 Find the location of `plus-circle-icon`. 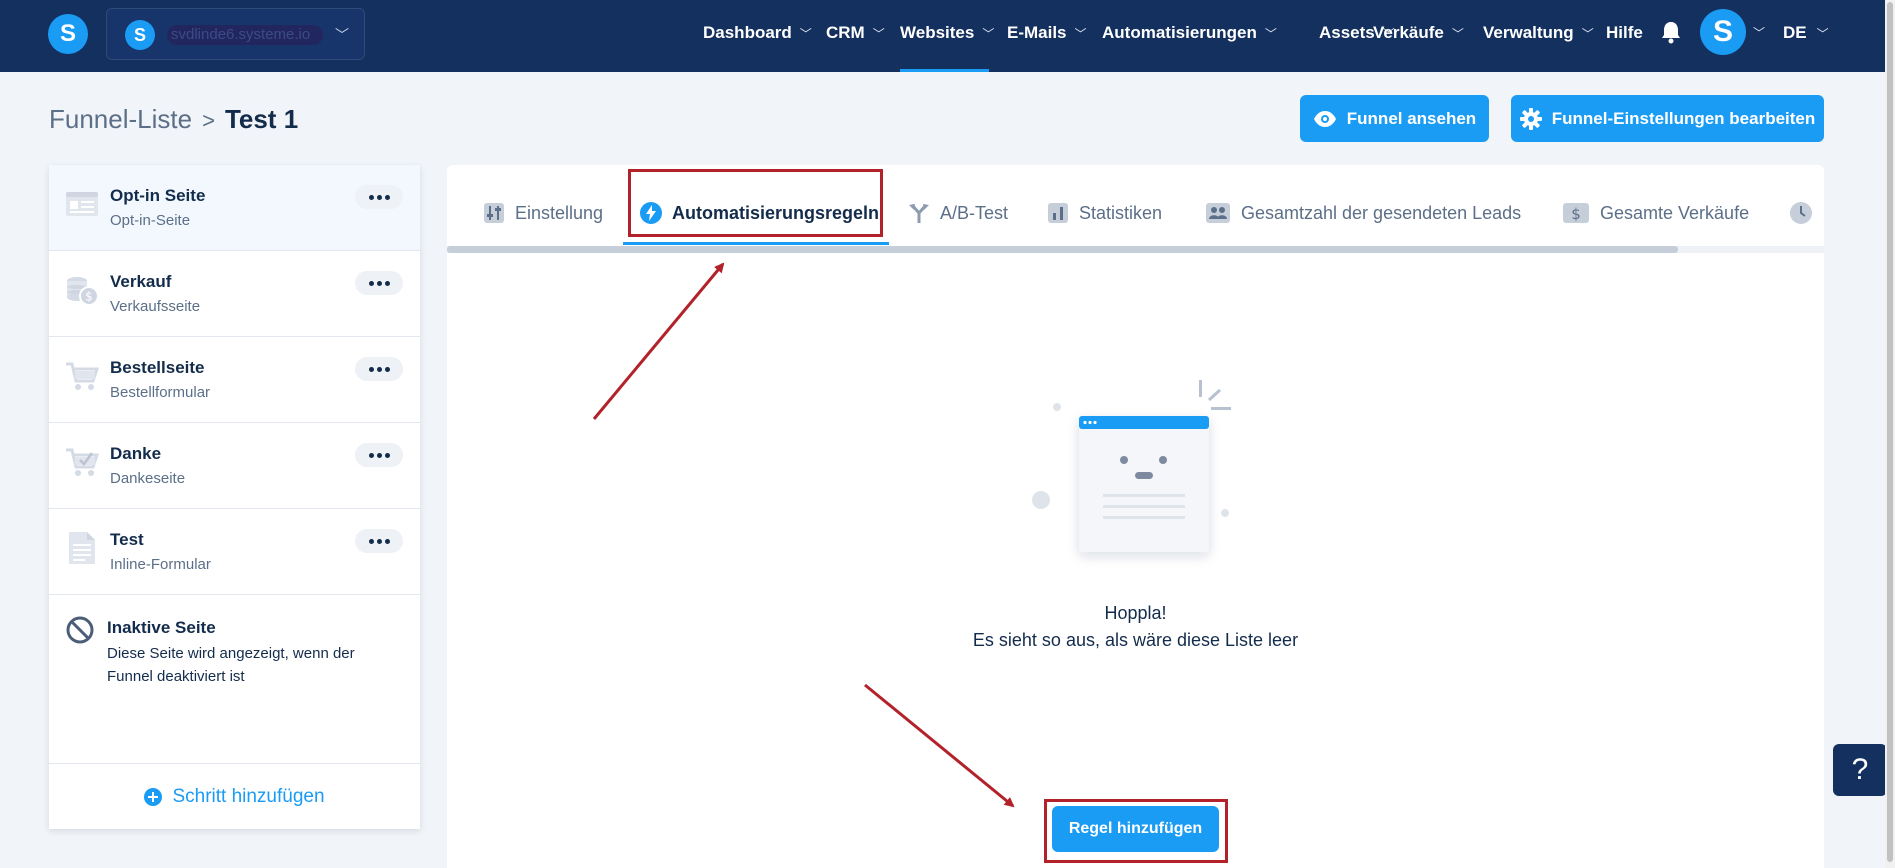

plus-circle-icon is located at coordinates (153, 796).